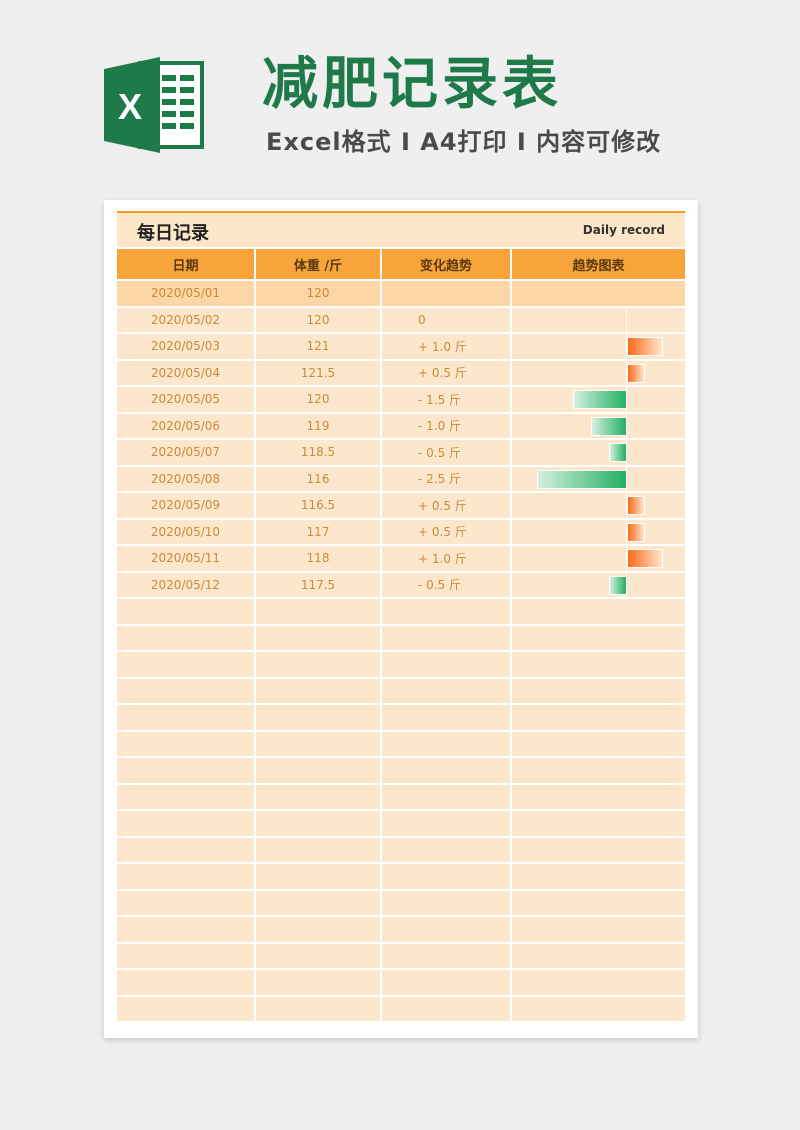 This screenshot has height=1130, width=800. Describe the element at coordinates (185, 293) in the screenshot. I see `cell-date: 2020/05/01` at that location.